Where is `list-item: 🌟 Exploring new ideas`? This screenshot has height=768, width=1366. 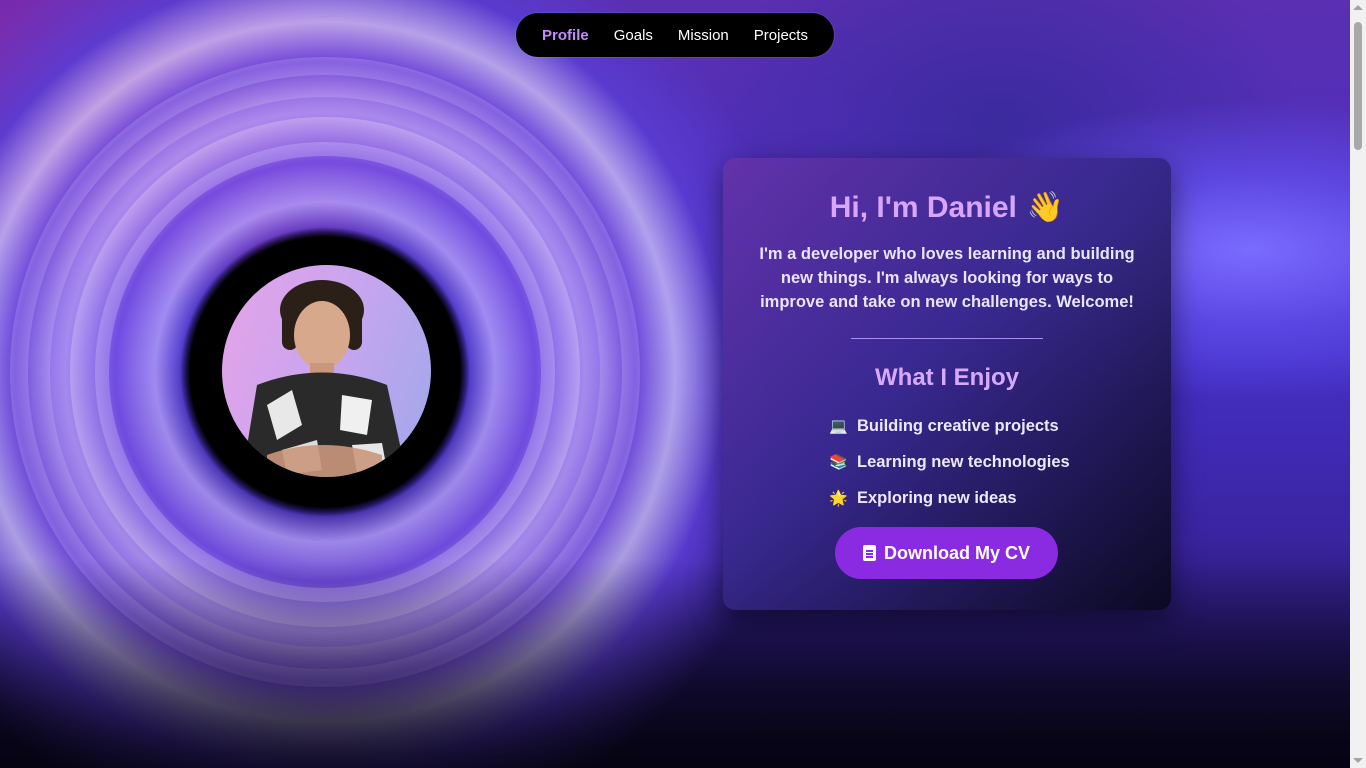 list-item: 🌟 Exploring new ideas is located at coordinates (949, 498).